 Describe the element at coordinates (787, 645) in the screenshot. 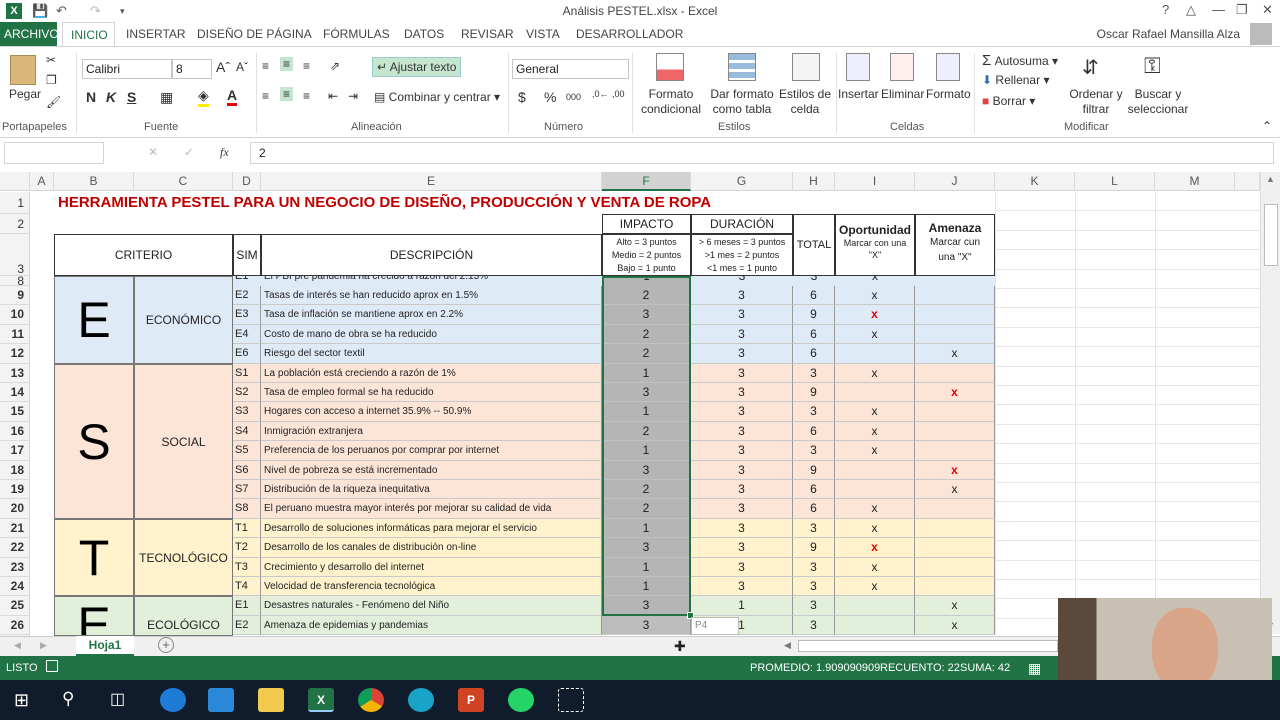

I see `hscroll-left-icon: ◀` at that location.